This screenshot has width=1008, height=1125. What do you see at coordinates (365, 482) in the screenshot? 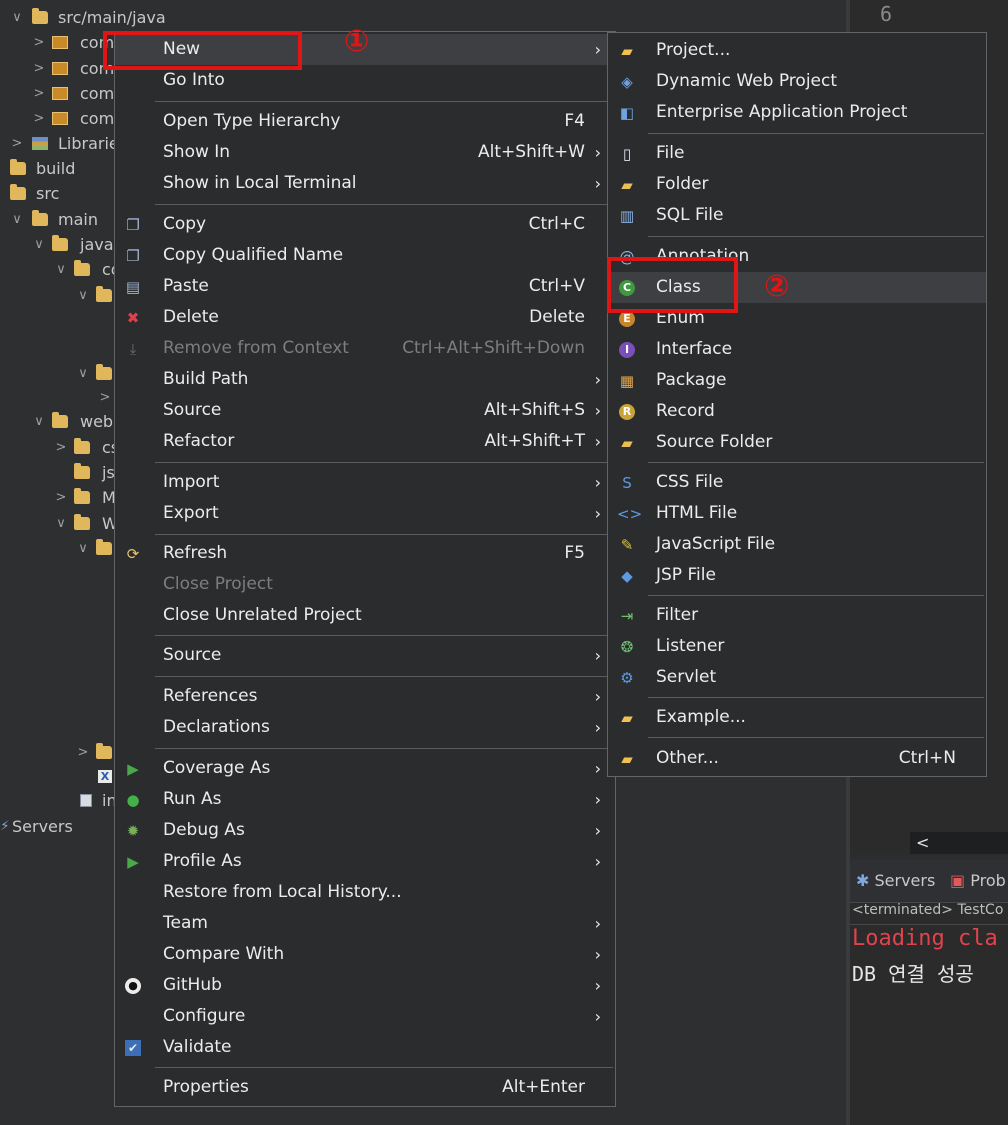
I see `menu-item-import: Import ›` at bounding box center [365, 482].